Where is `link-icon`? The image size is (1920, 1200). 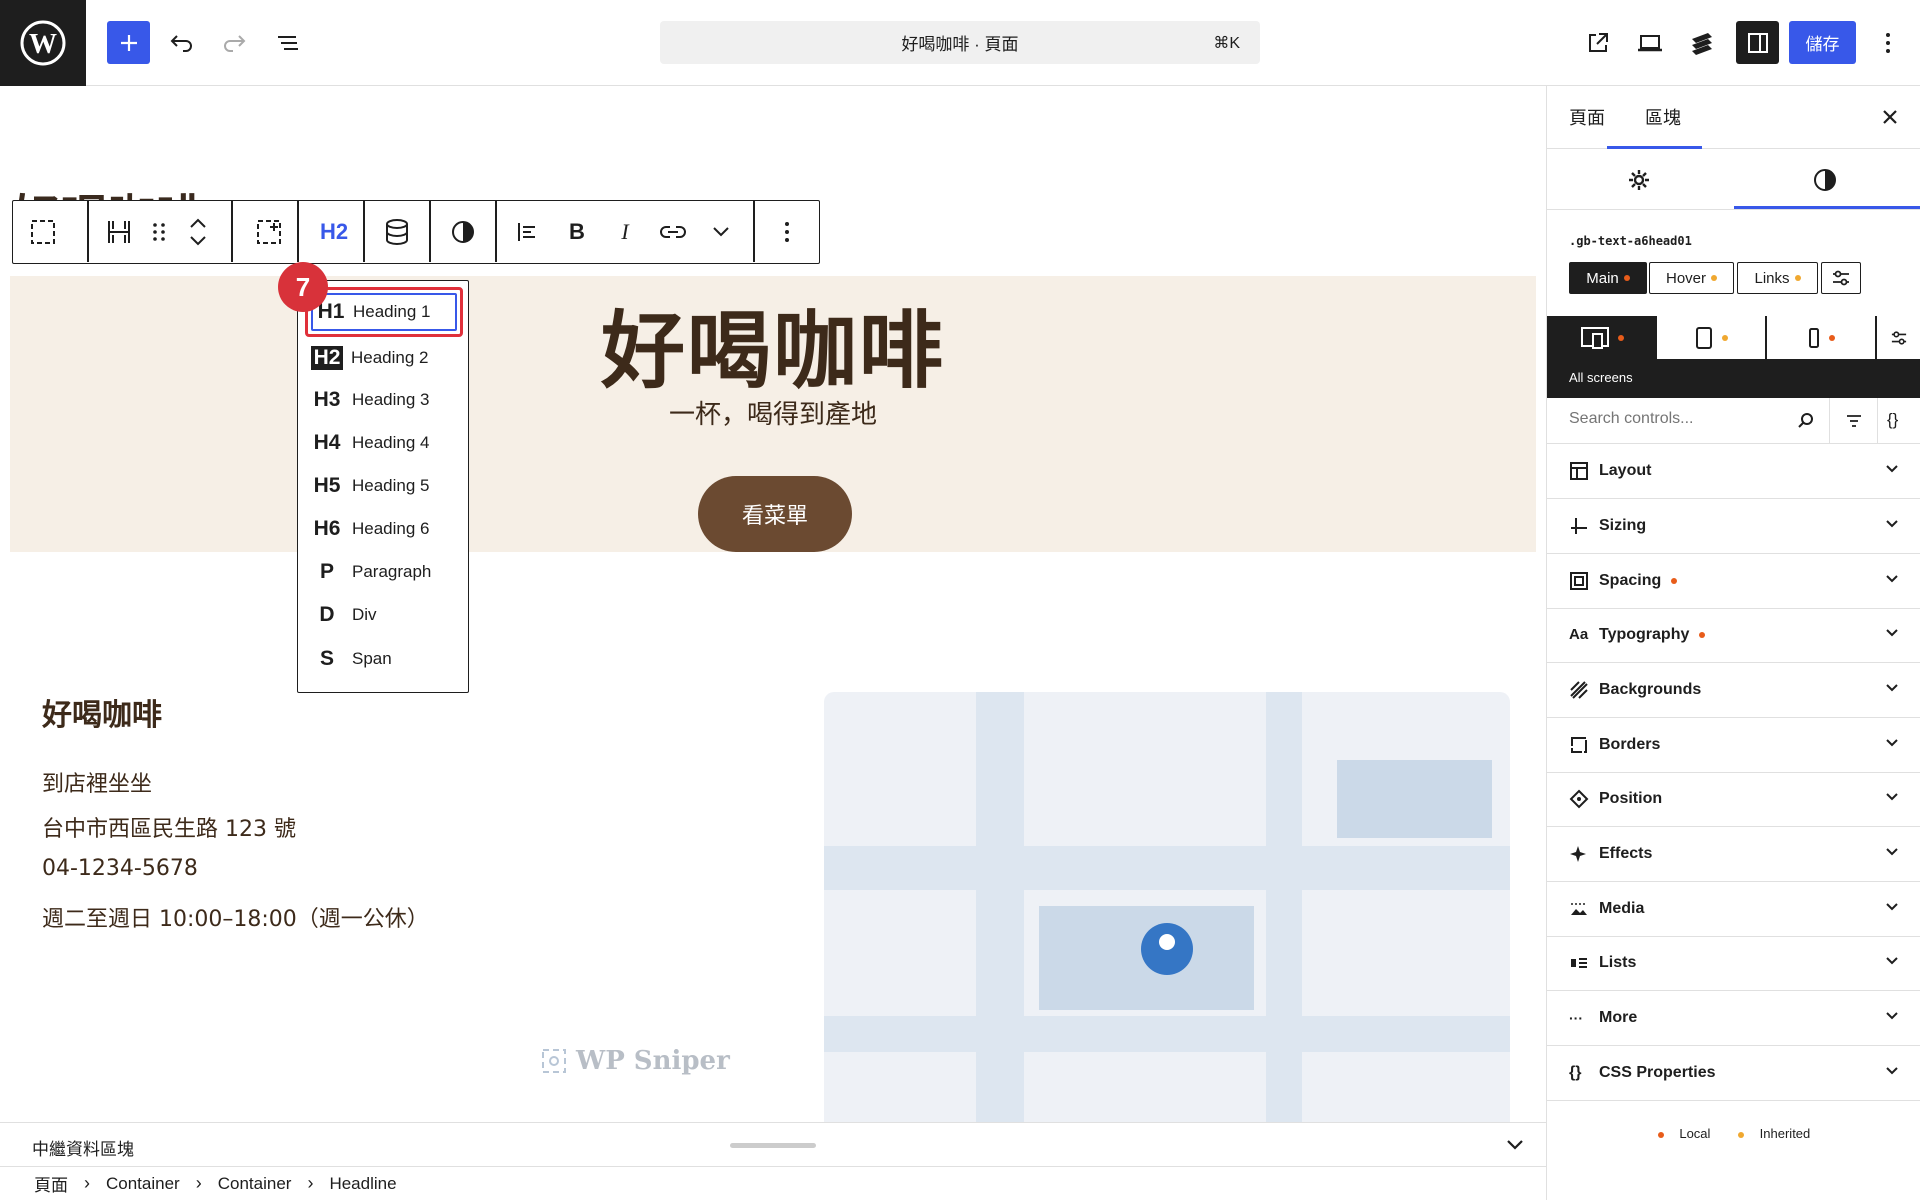 link-icon is located at coordinates (673, 232).